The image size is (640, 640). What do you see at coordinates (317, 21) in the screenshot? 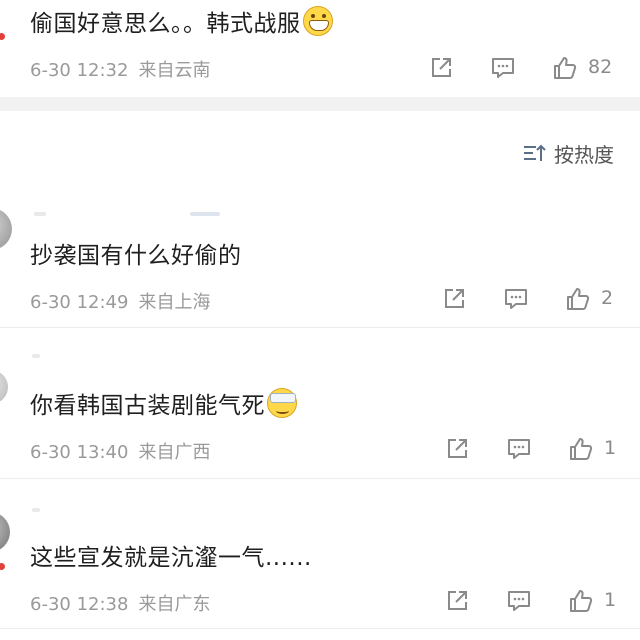
I see `grinning-emoji-icon` at bounding box center [317, 21].